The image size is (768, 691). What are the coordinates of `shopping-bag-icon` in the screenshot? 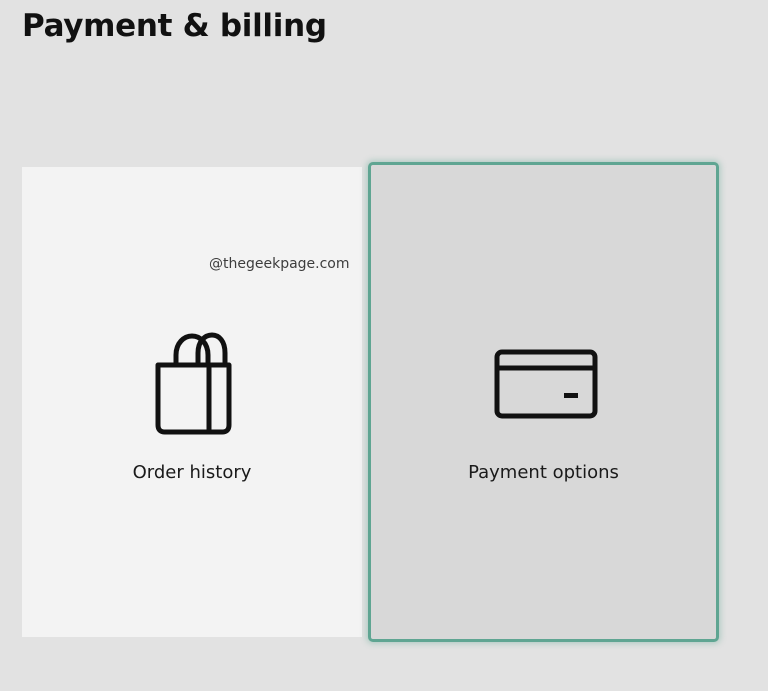 It's located at (193, 383).